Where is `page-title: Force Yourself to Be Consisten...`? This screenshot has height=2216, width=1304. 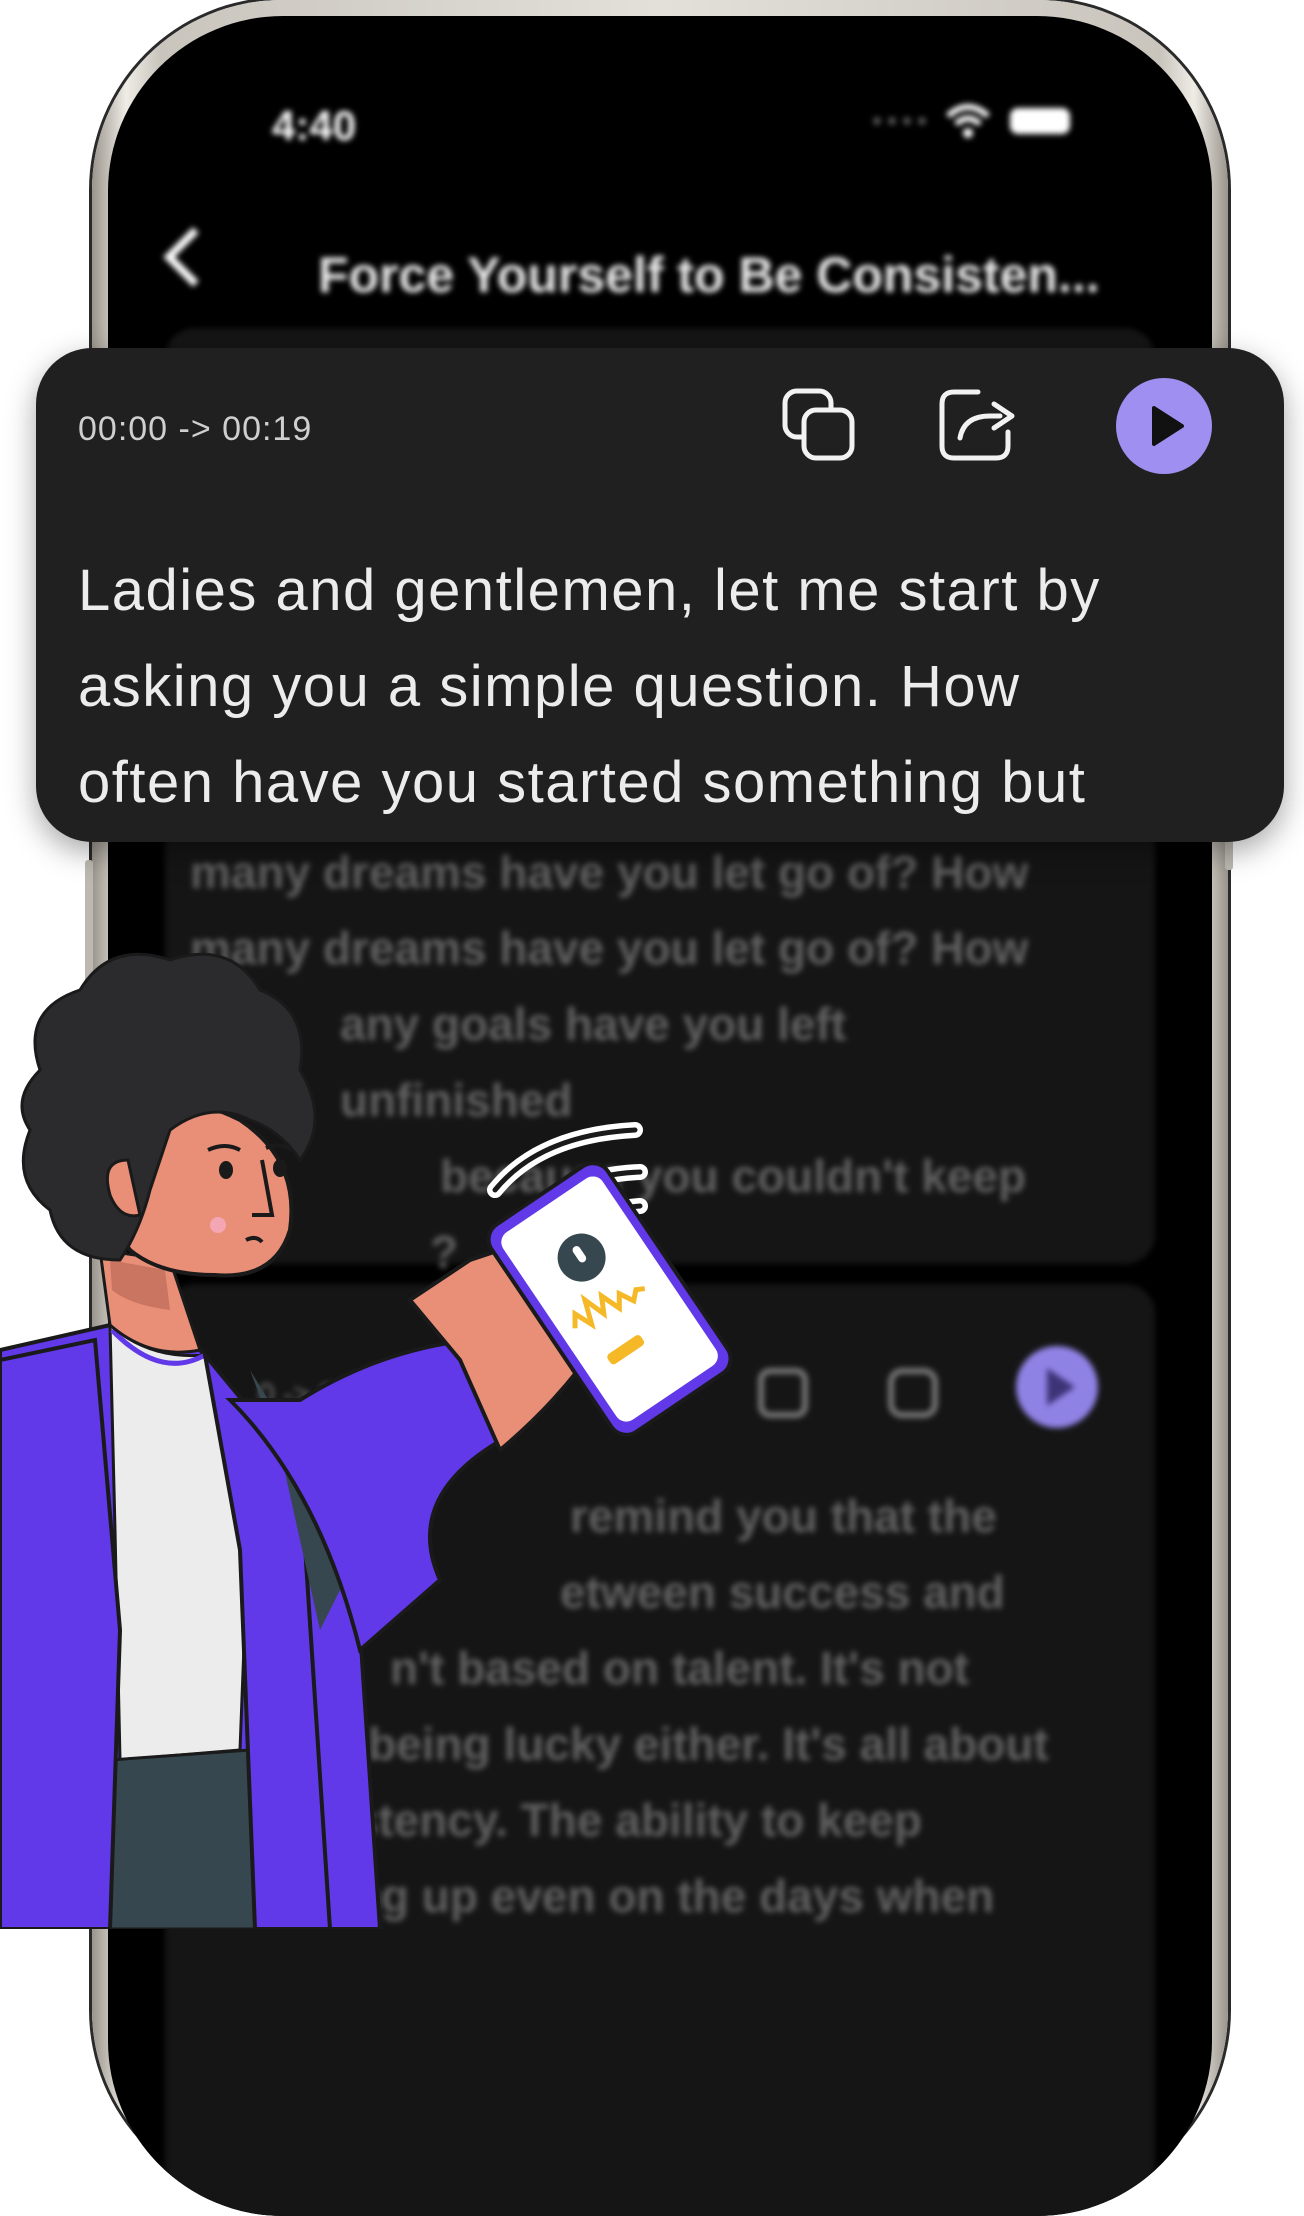 page-title: Force Yourself to Be Consisten... is located at coordinates (709, 275).